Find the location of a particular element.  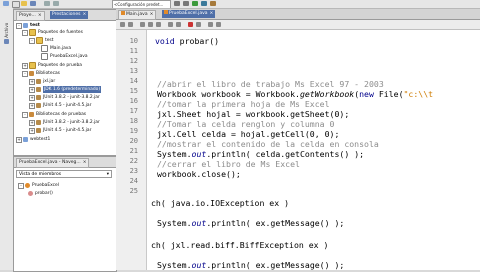

code-line-19: //Tomar la celda renglon y columna 0 is located at coordinates (245, 124).